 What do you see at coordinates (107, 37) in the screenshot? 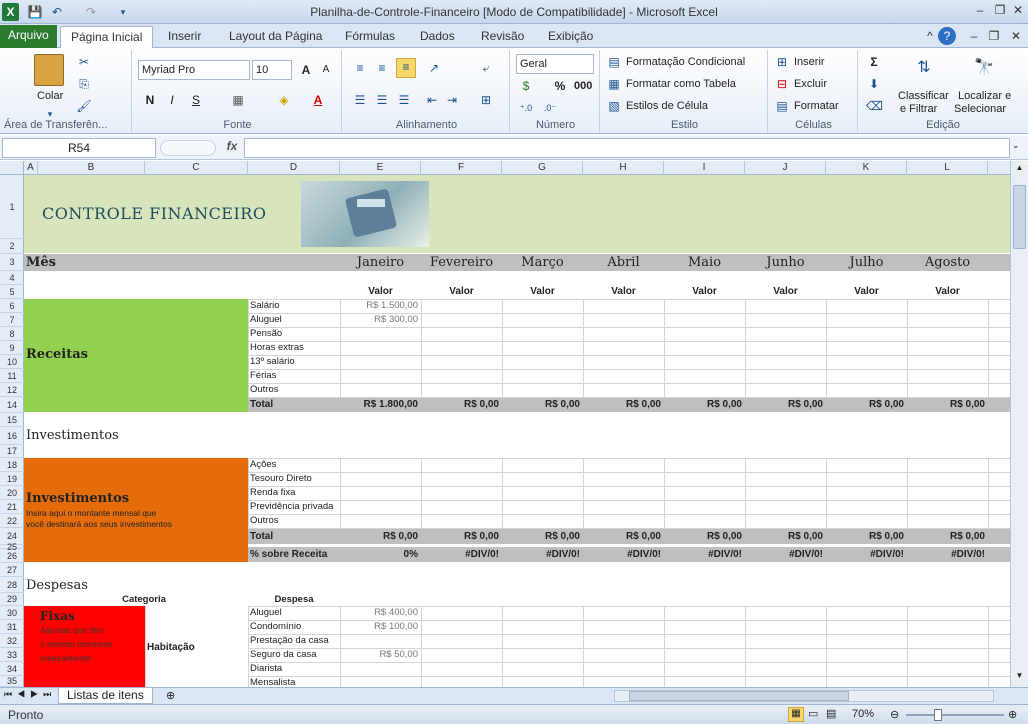
I see `tab-pagina-inicial: Página Inicial` at bounding box center [107, 37].